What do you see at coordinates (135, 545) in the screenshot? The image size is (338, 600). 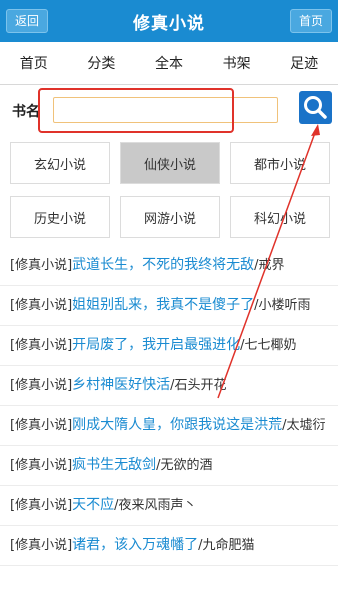 I see `item-title: 诸君，该入万魂幡了` at bounding box center [135, 545].